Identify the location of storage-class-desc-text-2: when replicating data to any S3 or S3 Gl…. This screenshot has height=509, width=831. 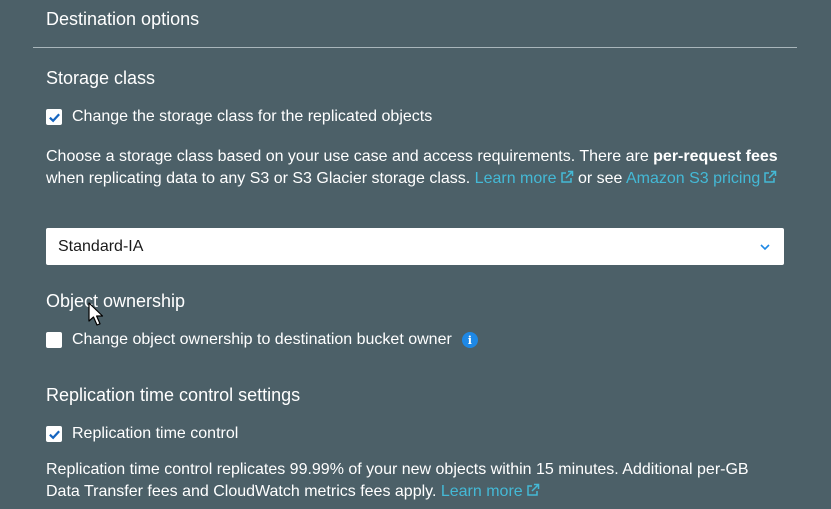
(260, 178).